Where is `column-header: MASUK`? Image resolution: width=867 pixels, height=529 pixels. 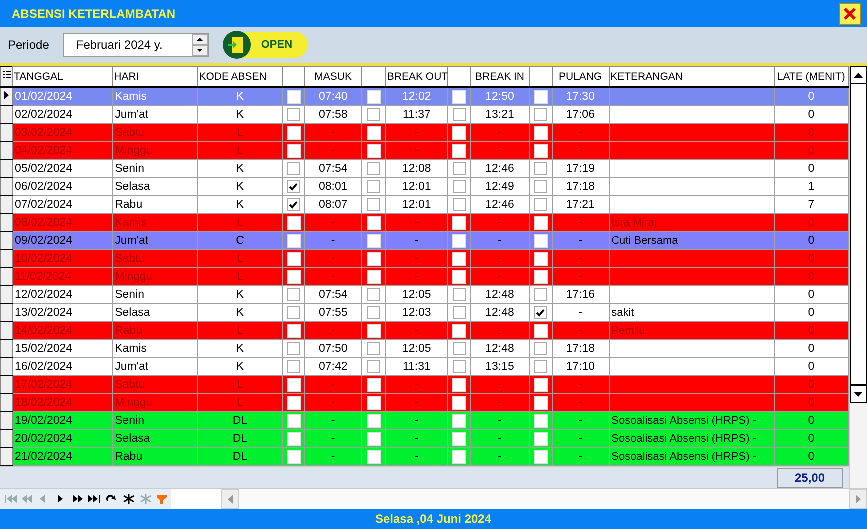
column-header: MASUK is located at coordinates (333, 76).